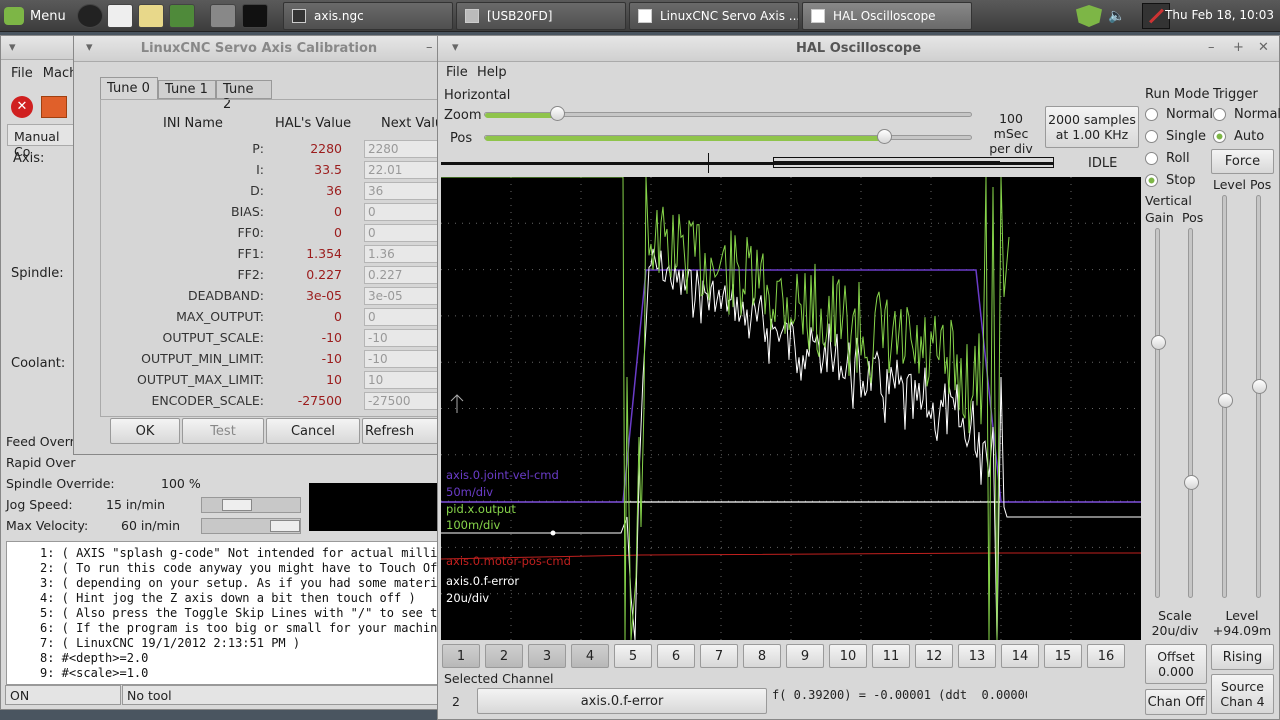 The height and width of the screenshot is (720, 1280). Describe the element at coordinates (848, 656) in the screenshot. I see `channel-button-10: 10` at that location.